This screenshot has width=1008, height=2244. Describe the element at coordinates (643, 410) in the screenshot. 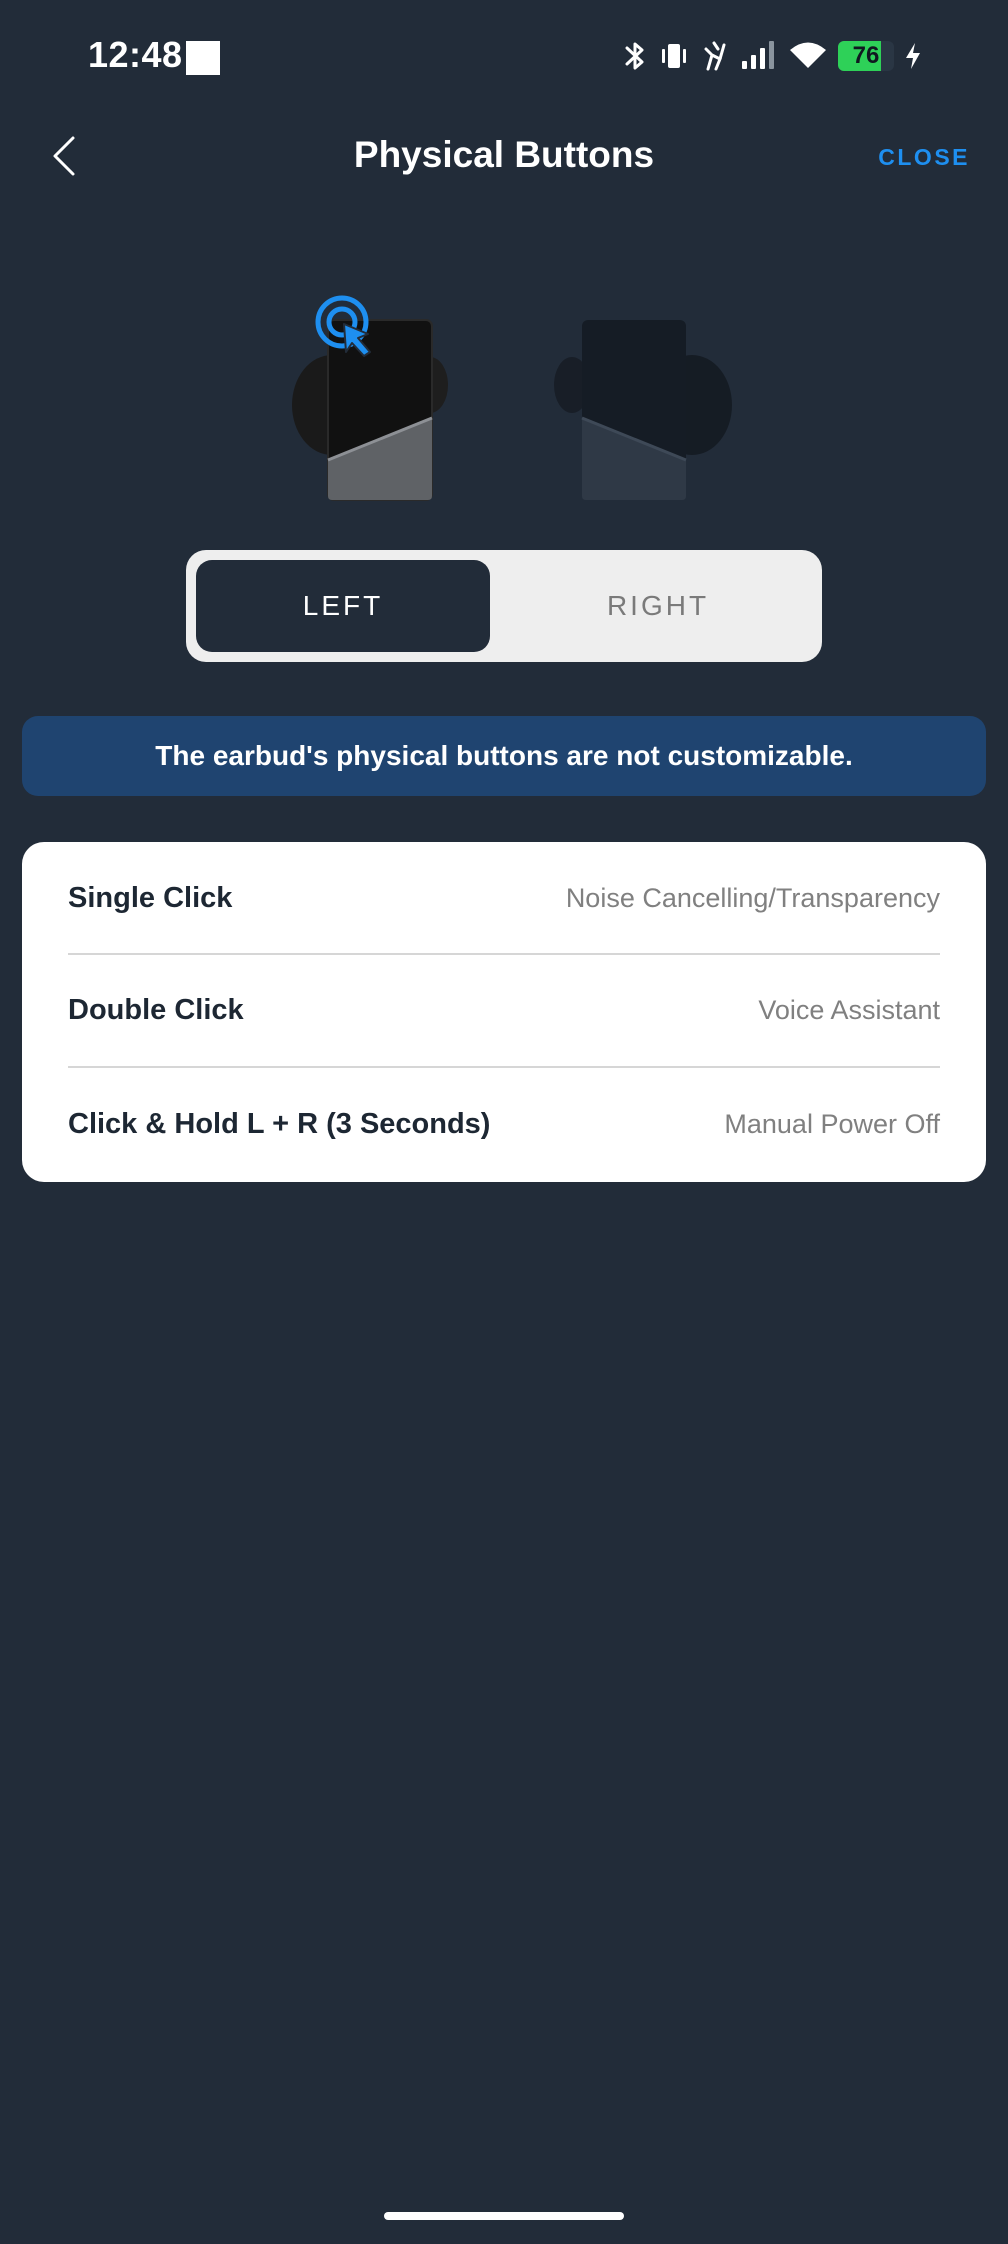

I see `right-earbud-image` at that location.